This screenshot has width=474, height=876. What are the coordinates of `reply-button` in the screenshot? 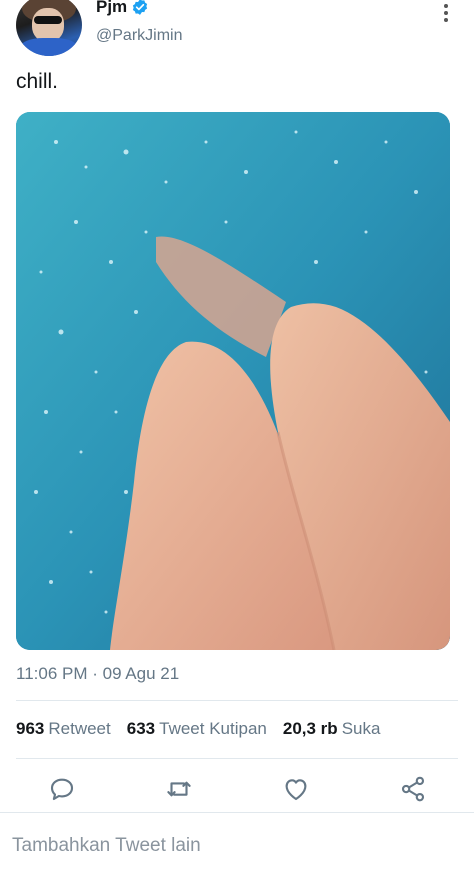 It's located at (62, 789).